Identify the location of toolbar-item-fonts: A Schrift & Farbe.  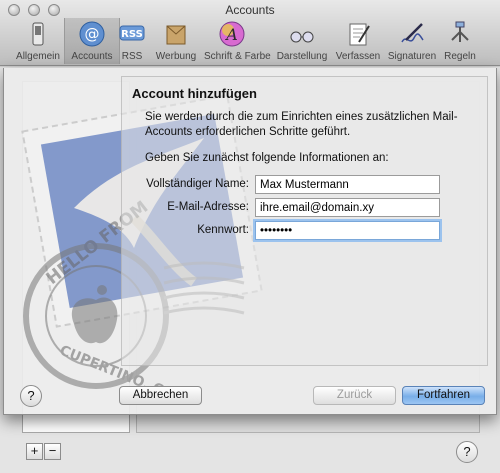
(237, 41).